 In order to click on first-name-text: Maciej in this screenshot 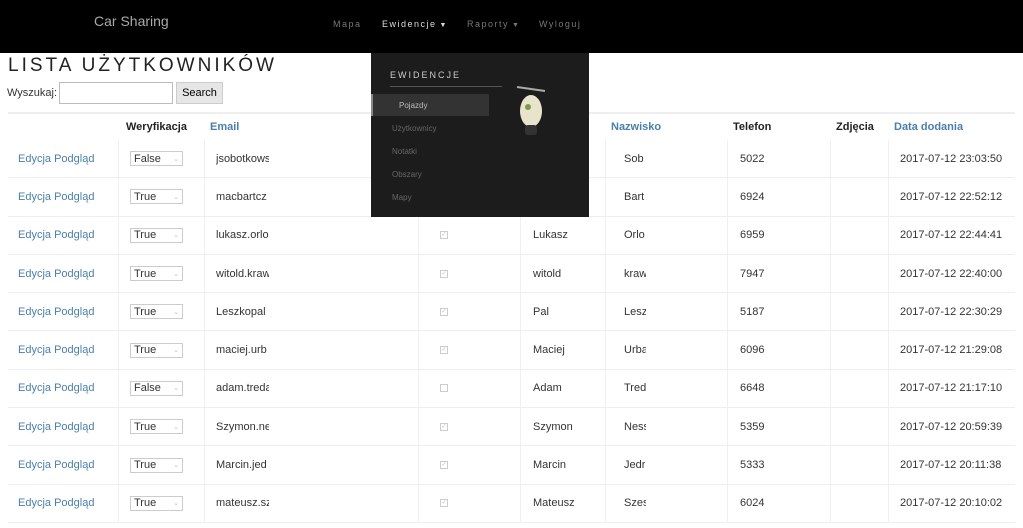, I will do `click(549, 350)`.